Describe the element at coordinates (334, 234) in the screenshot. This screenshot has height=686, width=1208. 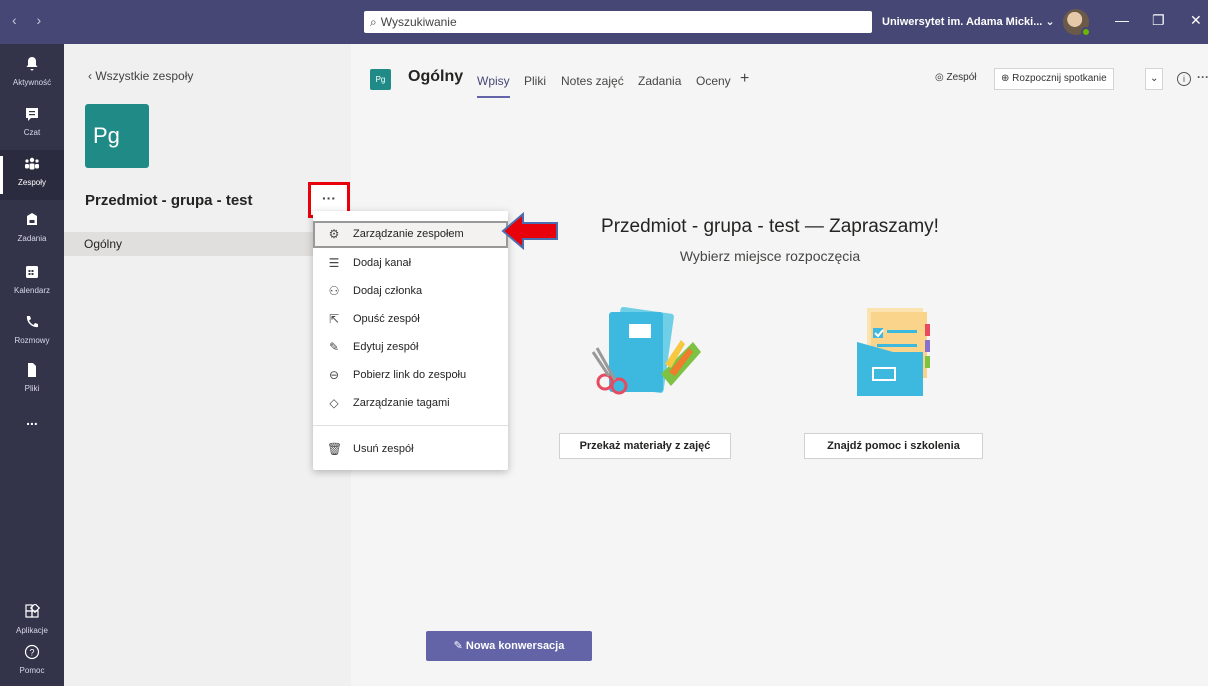
I see `gear-icon: ⚙` at that location.